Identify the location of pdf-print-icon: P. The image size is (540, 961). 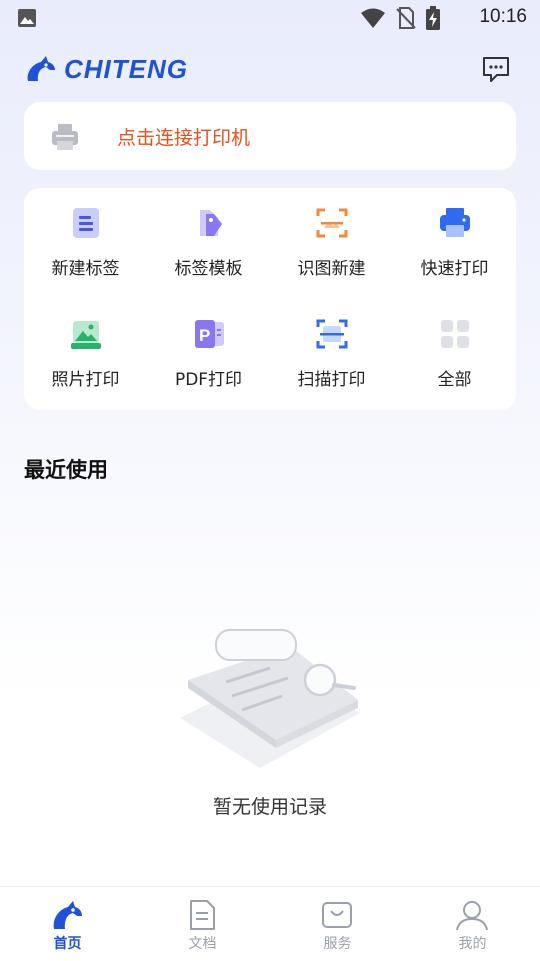
(209, 334).